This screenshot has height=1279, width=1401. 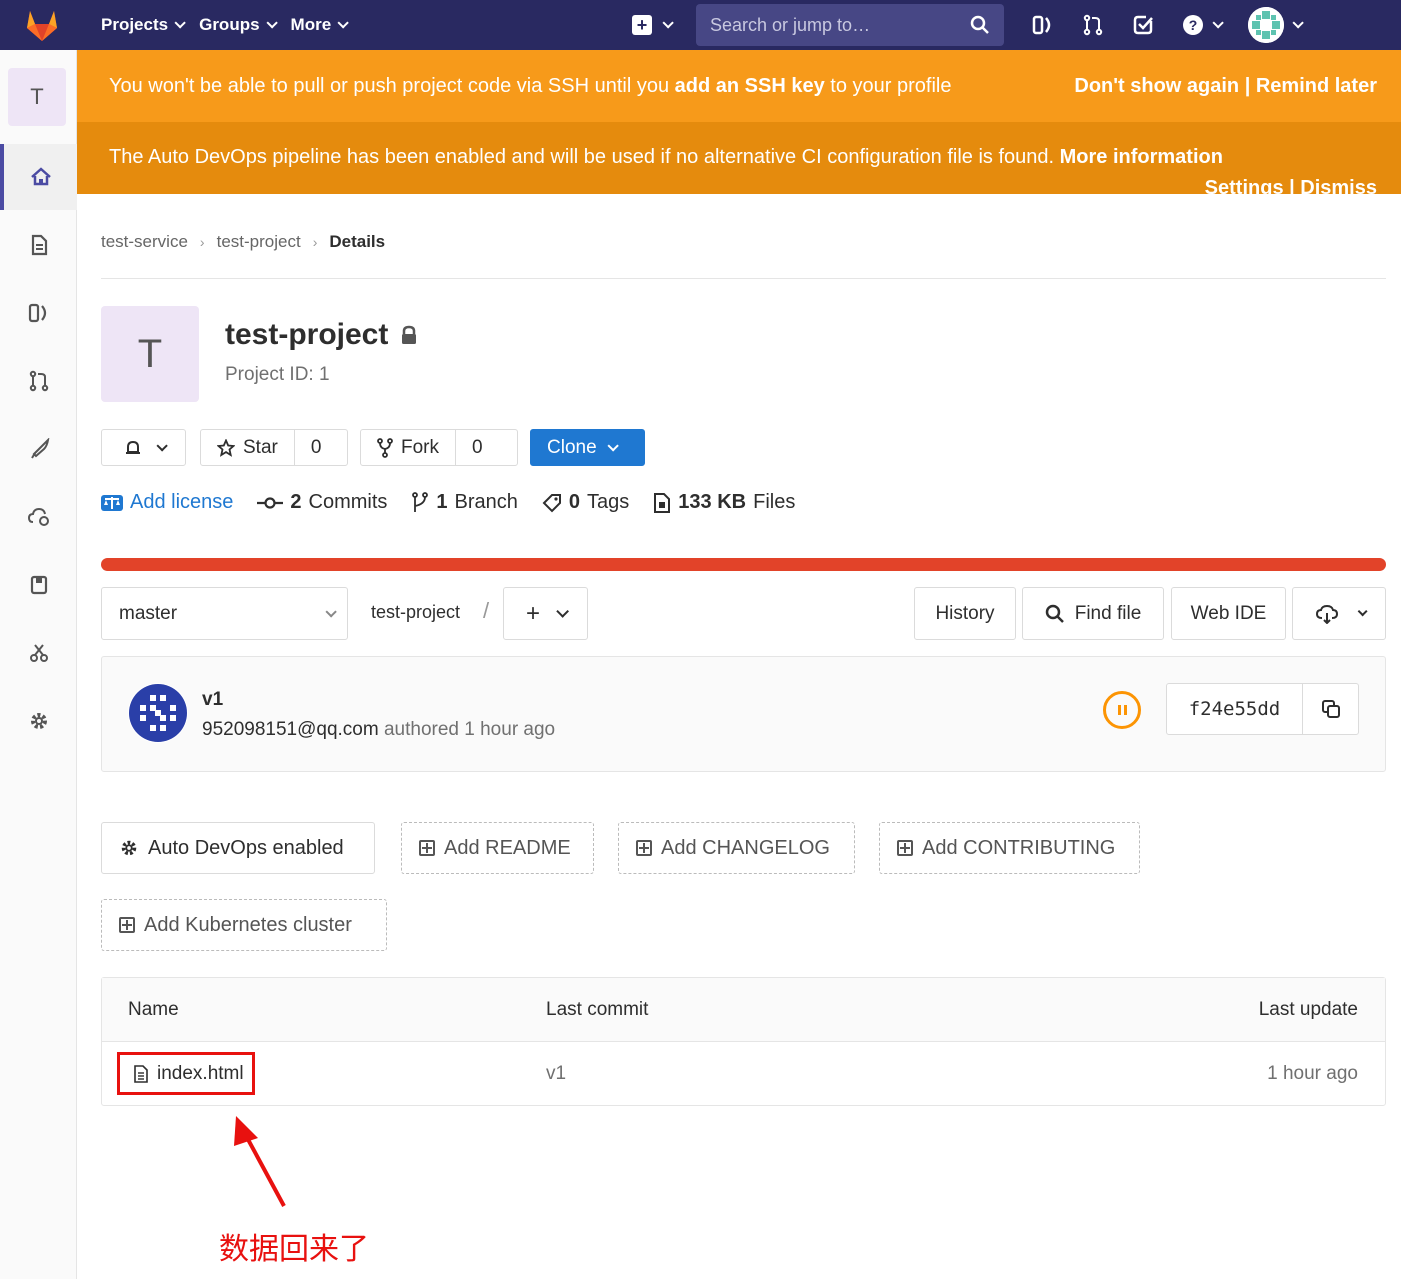 I want to click on new-item-dropdown: +, so click(x=653, y=25).